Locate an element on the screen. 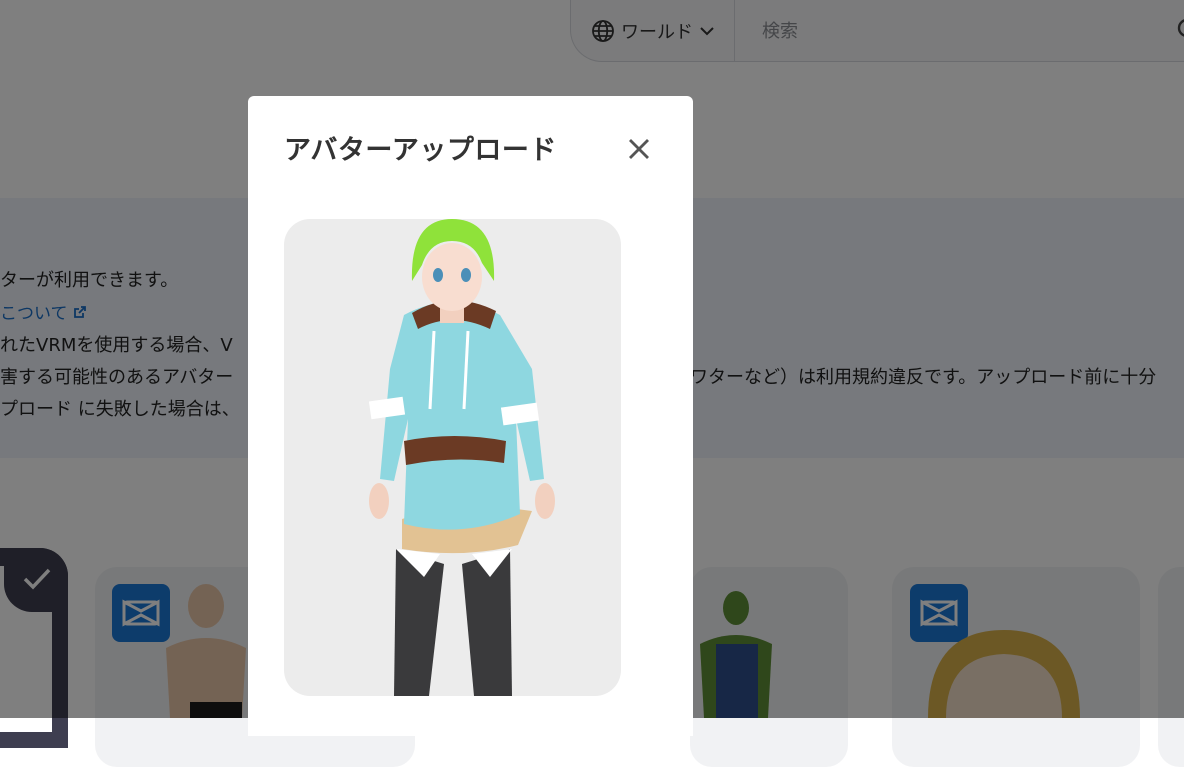  dialog-title: アバターアップロード is located at coordinates (420, 150).